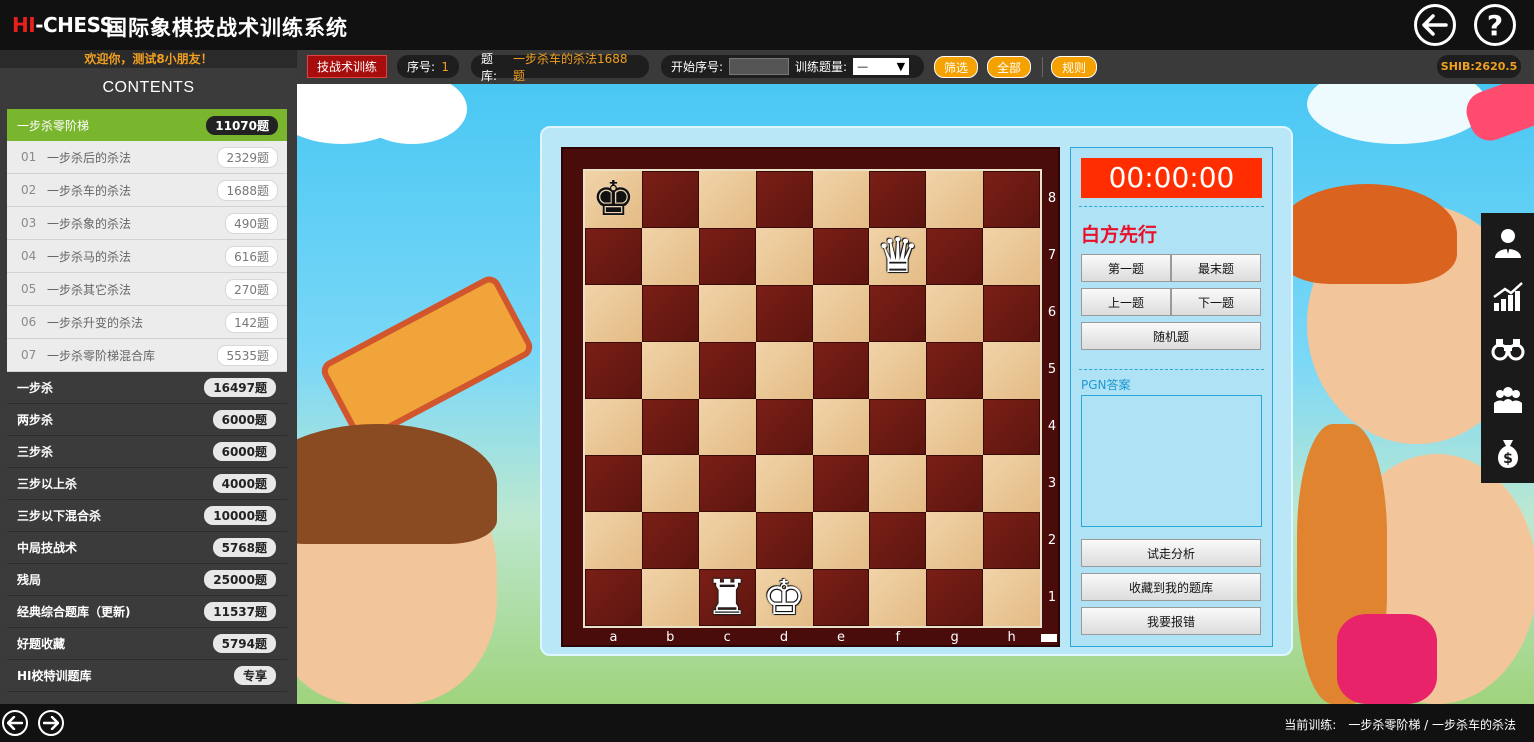  I want to click on square-f1, so click(898, 597).